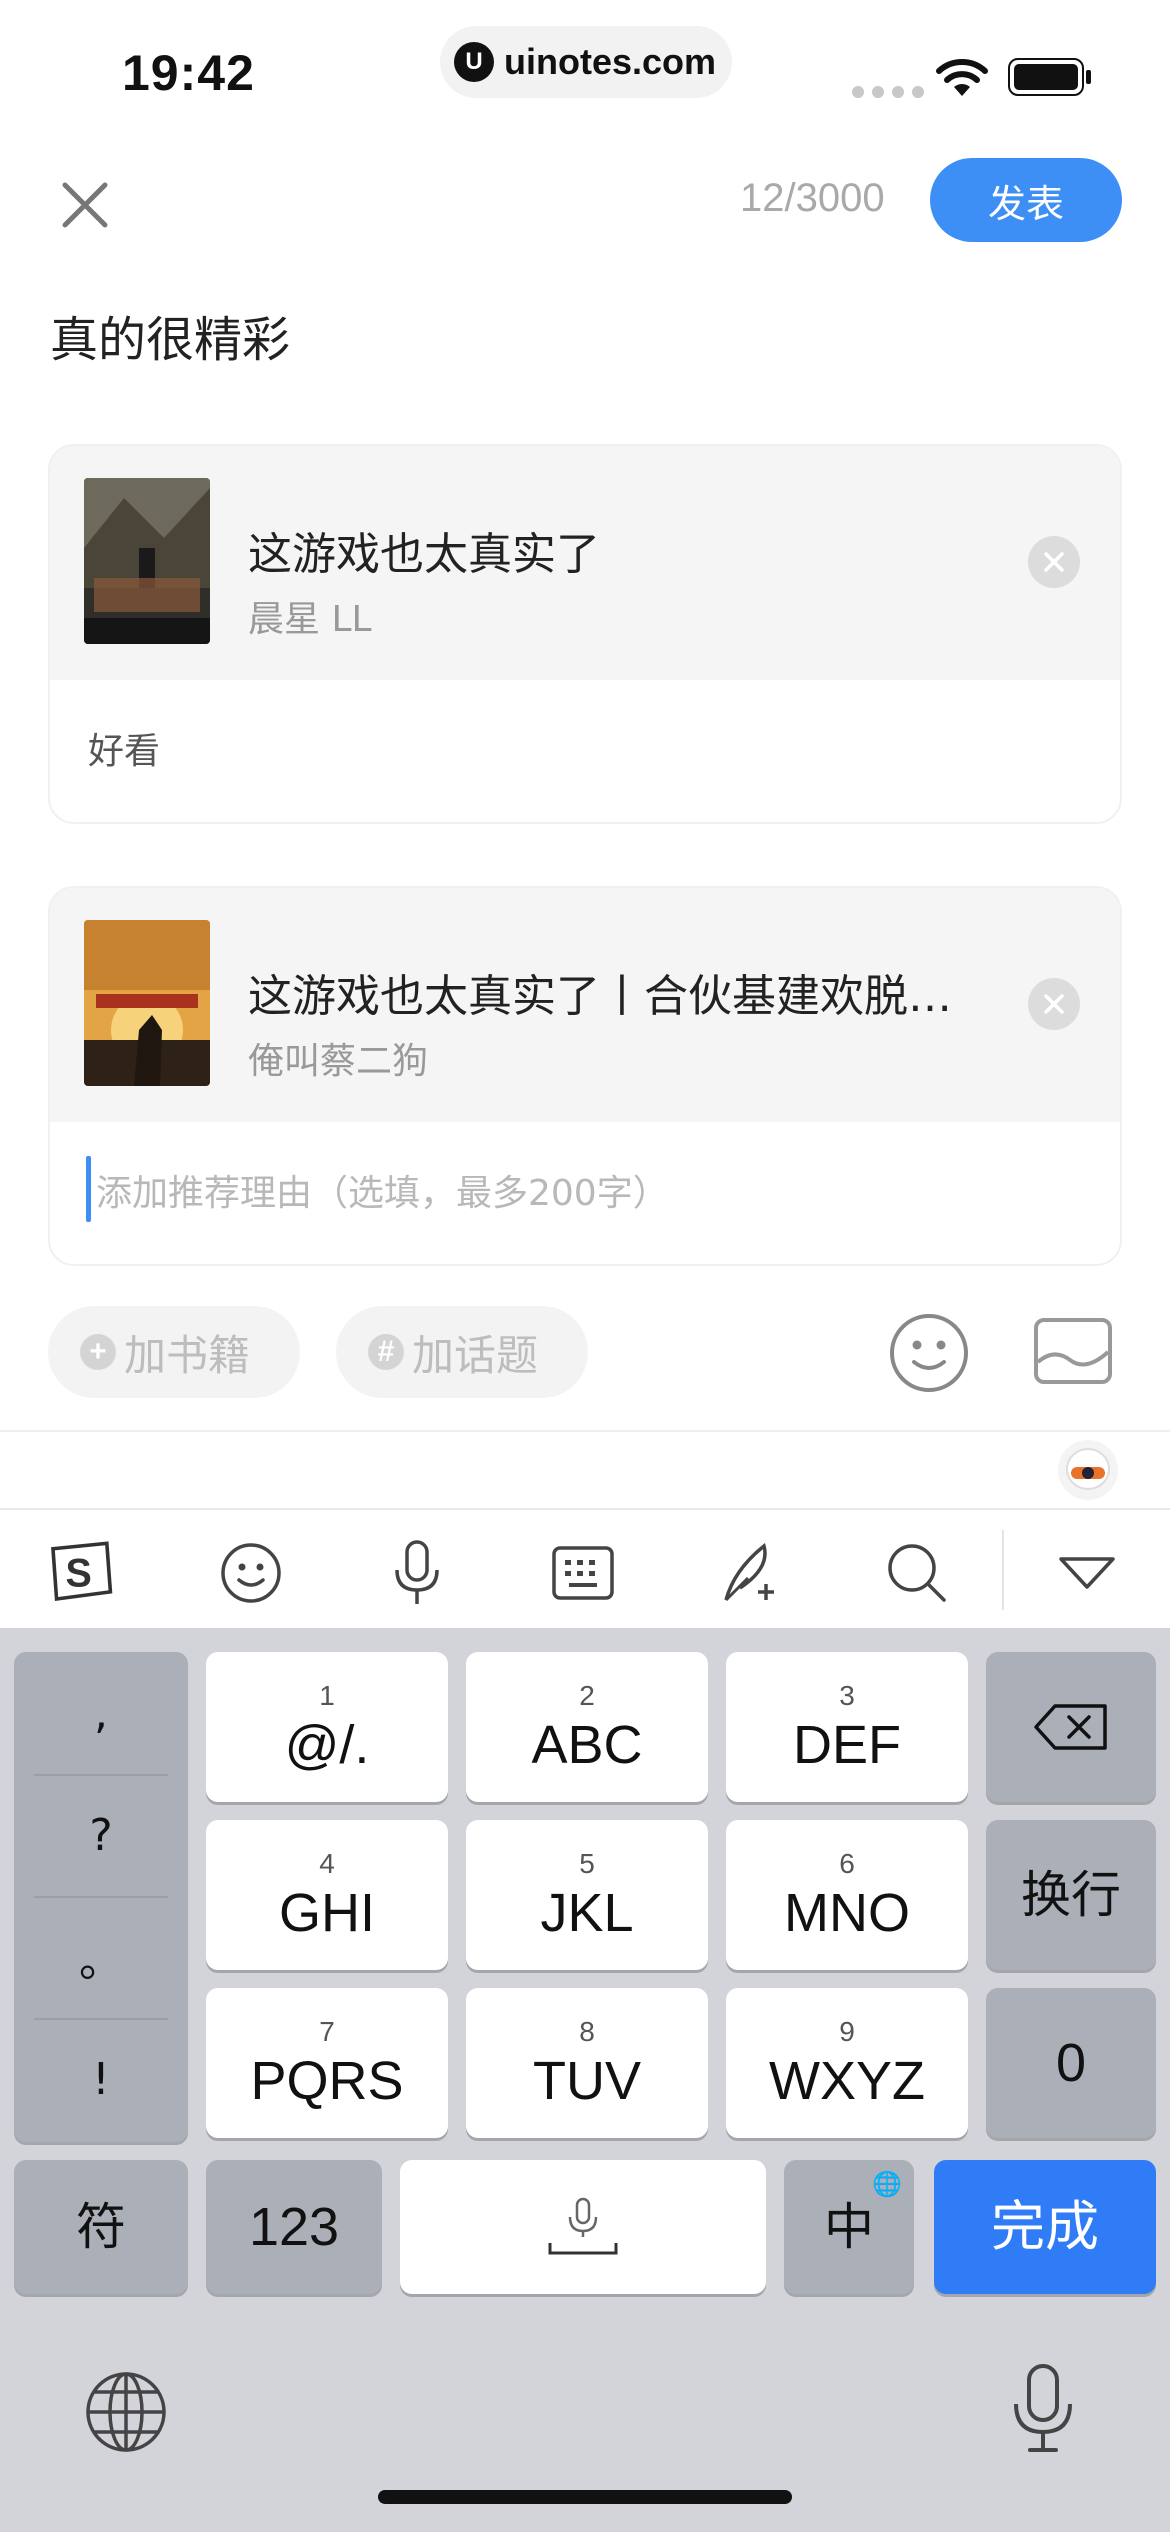 This screenshot has height=2532, width=1170. Describe the element at coordinates (386, 1352) in the screenshot. I see `hashtag-icon: #` at that location.